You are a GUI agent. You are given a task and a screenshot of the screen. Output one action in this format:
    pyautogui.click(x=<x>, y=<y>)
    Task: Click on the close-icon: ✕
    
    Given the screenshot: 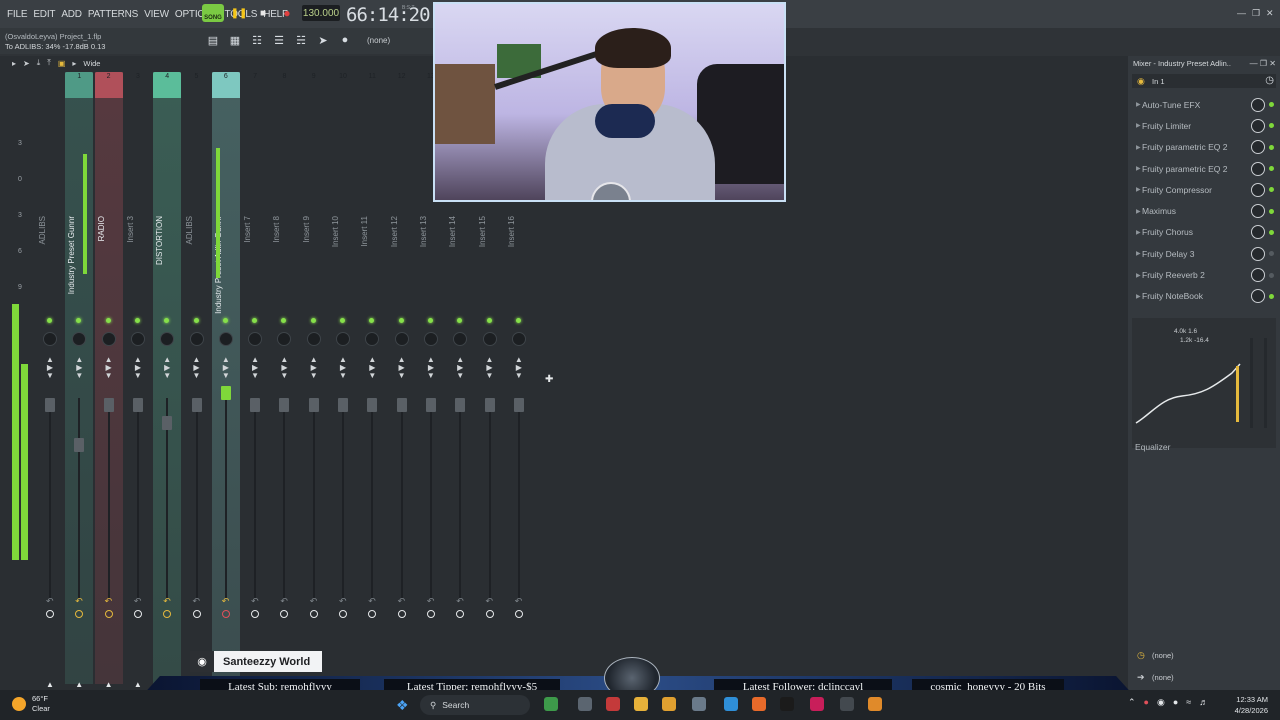 What is the action you would take?
    pyautogui.click(x=1270, y=13)
    